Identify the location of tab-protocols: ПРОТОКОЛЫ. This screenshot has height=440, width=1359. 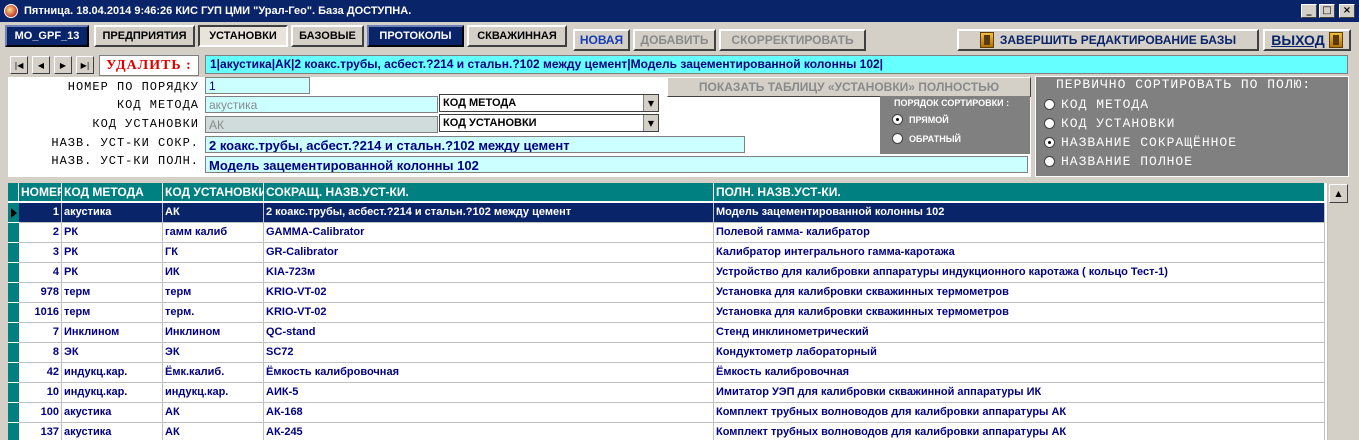
(415, 36).